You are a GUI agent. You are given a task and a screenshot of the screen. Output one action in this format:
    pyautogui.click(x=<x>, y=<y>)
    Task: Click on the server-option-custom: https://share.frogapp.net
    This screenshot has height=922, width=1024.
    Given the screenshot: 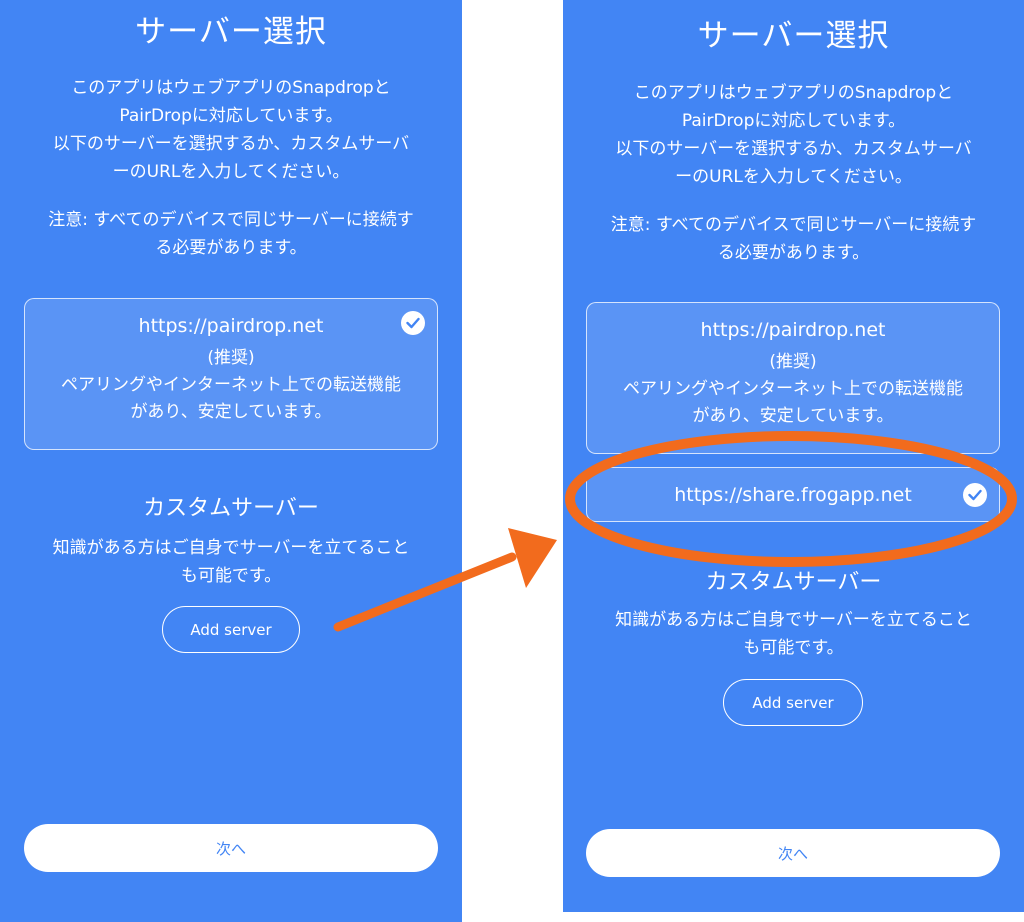 What is the action you would take?
    pyautogui.click(x=793, y=494)
    